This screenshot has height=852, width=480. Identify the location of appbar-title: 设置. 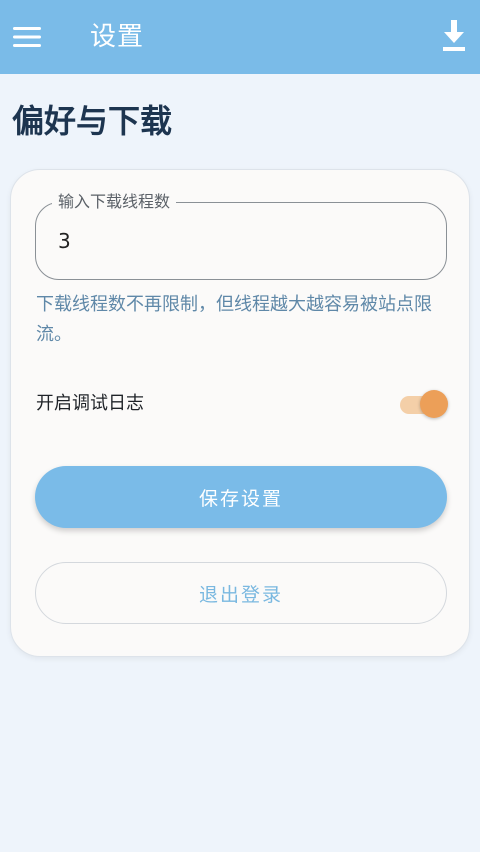
(117, 37).